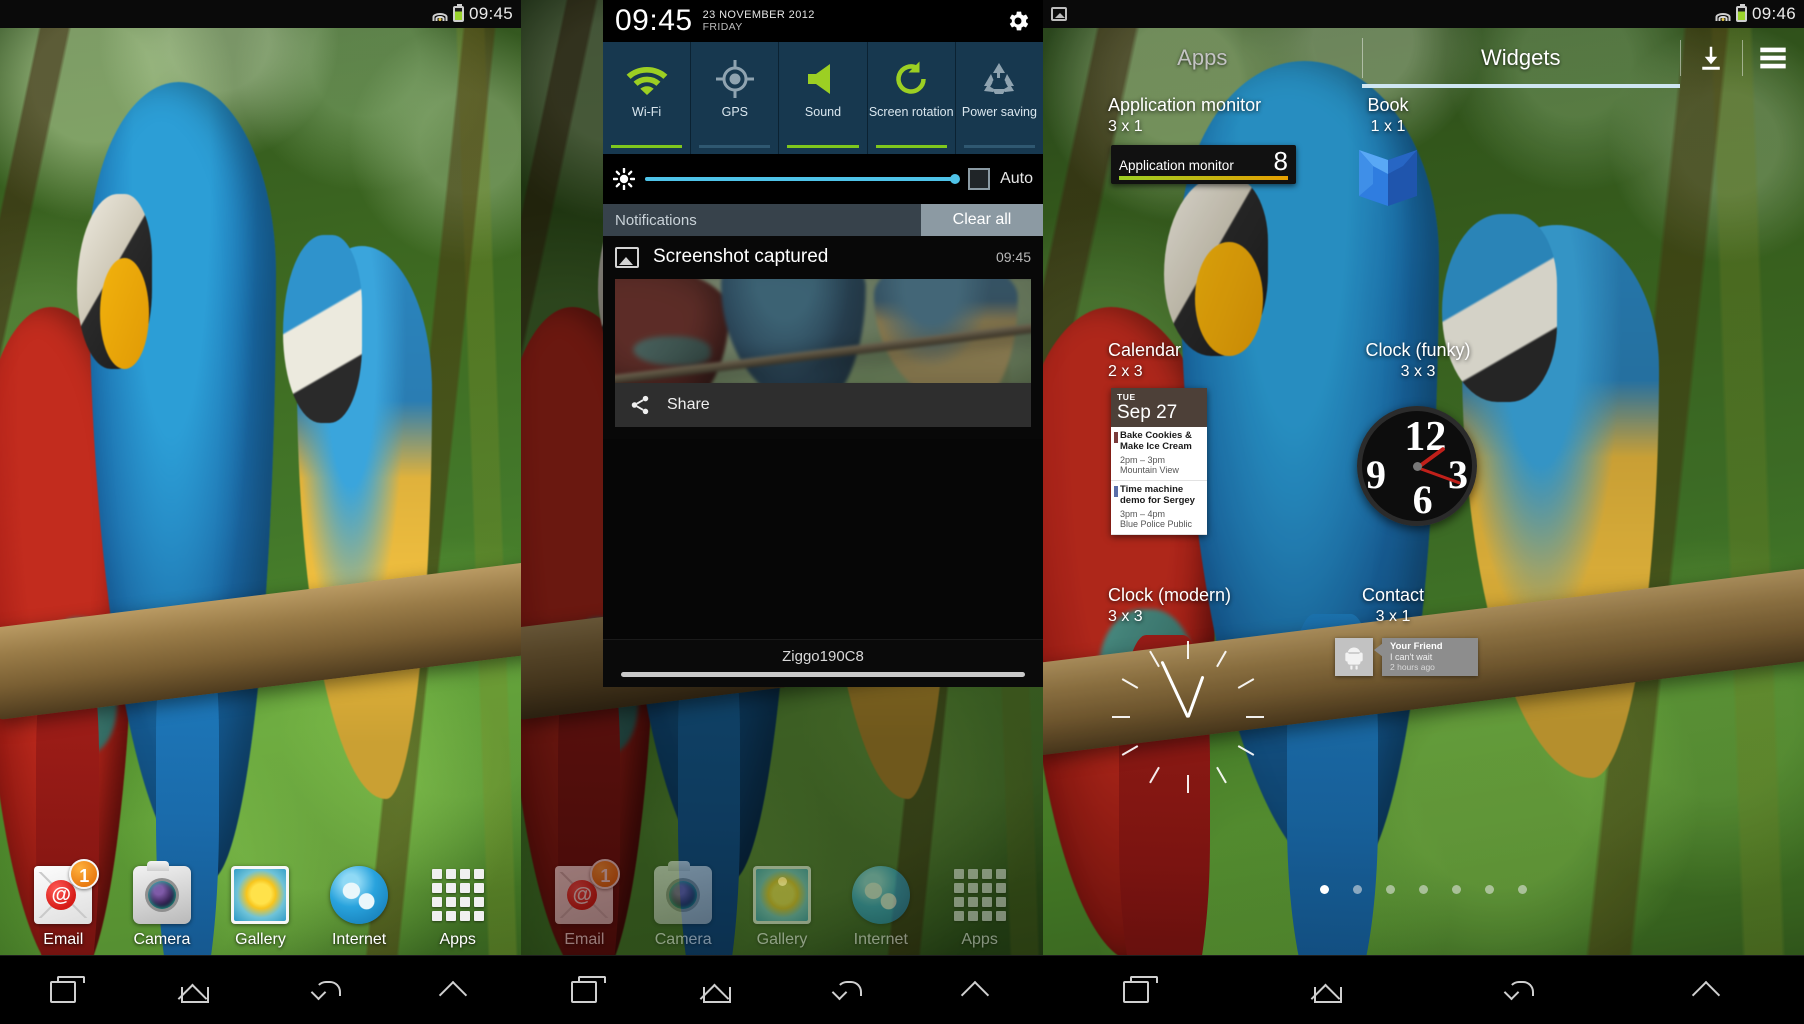 The width and height of the screenshot is (1804, 1024). What do you see at coordinates (1176, 165) in the screenshot?
I see `app-monitor-title: Application monitor` at bounding box center [1176, 165].